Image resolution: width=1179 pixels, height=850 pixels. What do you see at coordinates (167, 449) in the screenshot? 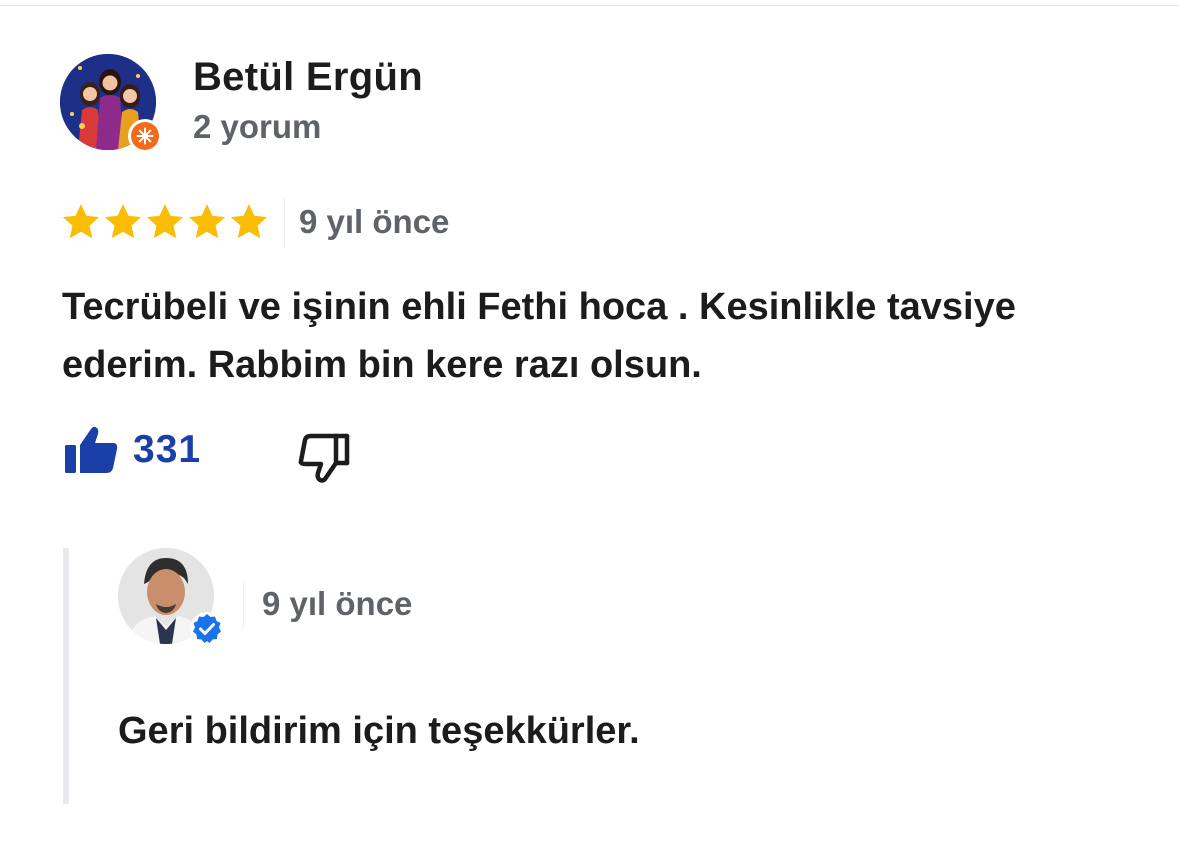
I see `like-count: 331` at bounding box center [167, 449].